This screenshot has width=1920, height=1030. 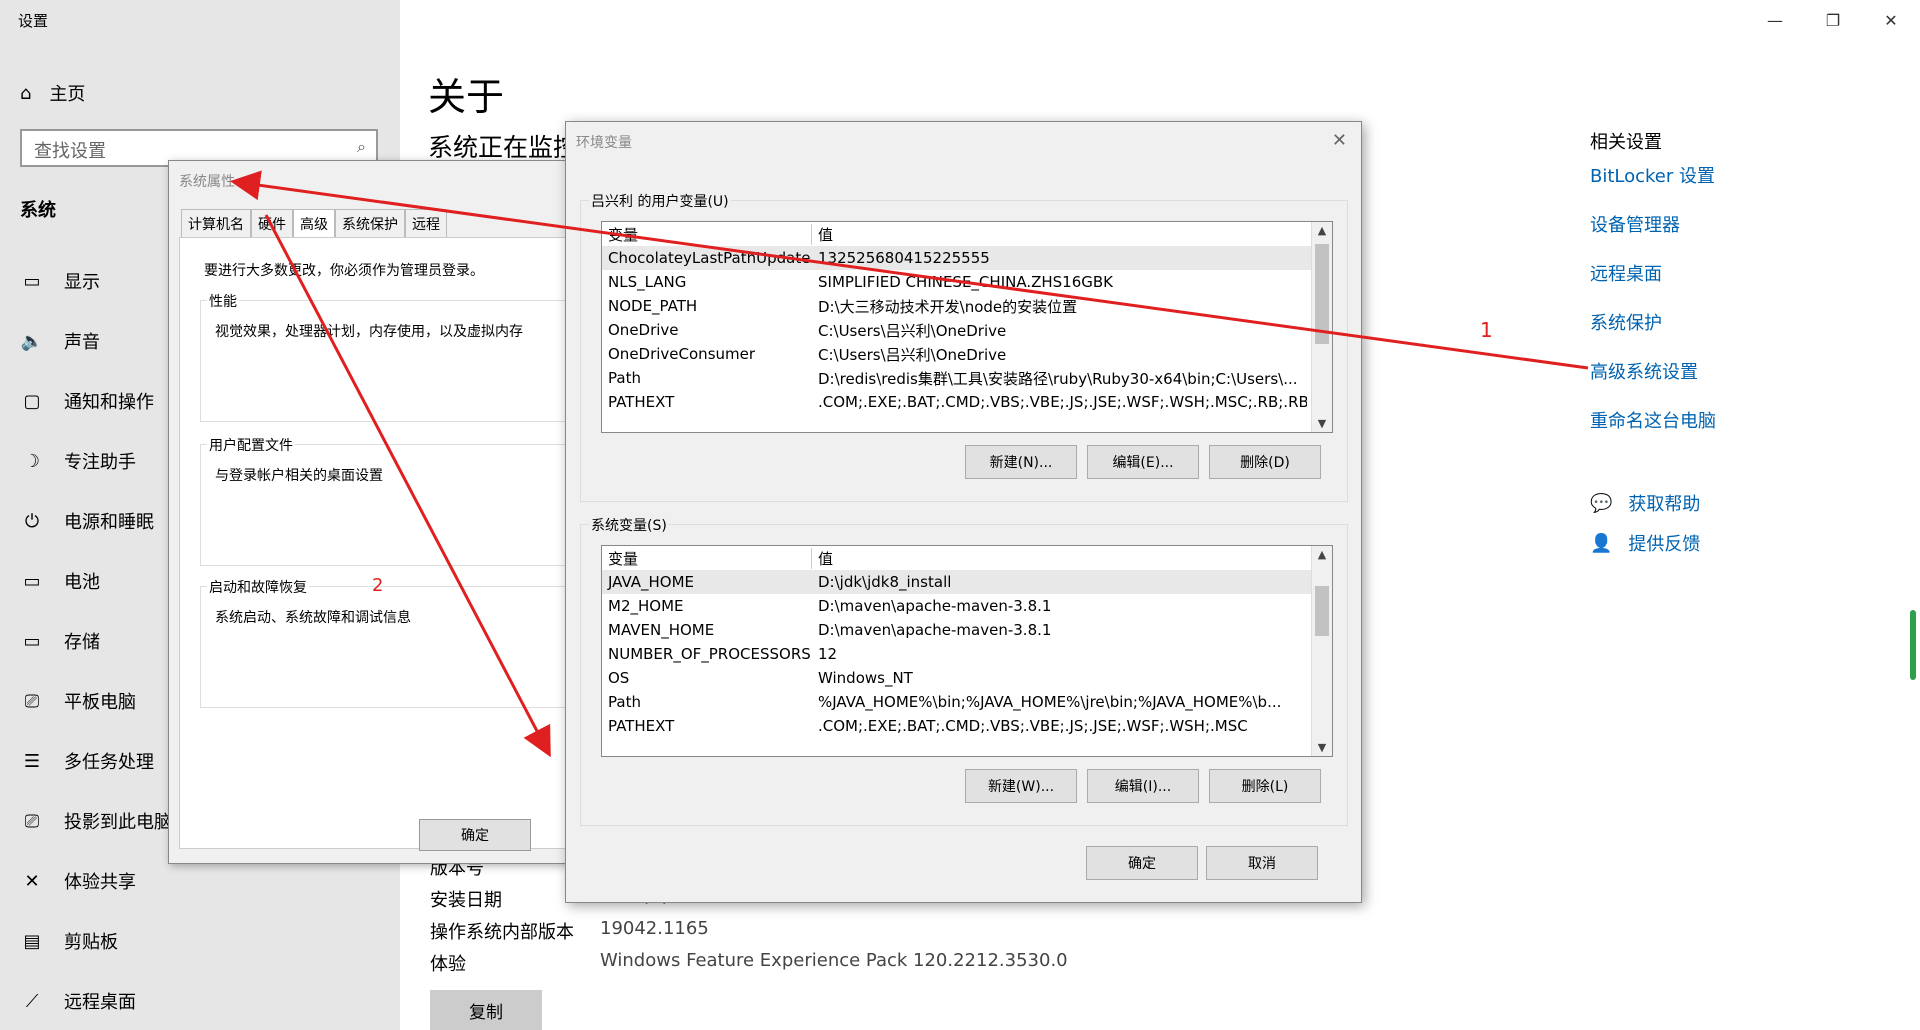 What do you see at coordinates (361, 146) in the screenshot?
I see `search-icon: ⌕` at bounding box center [361, 146].